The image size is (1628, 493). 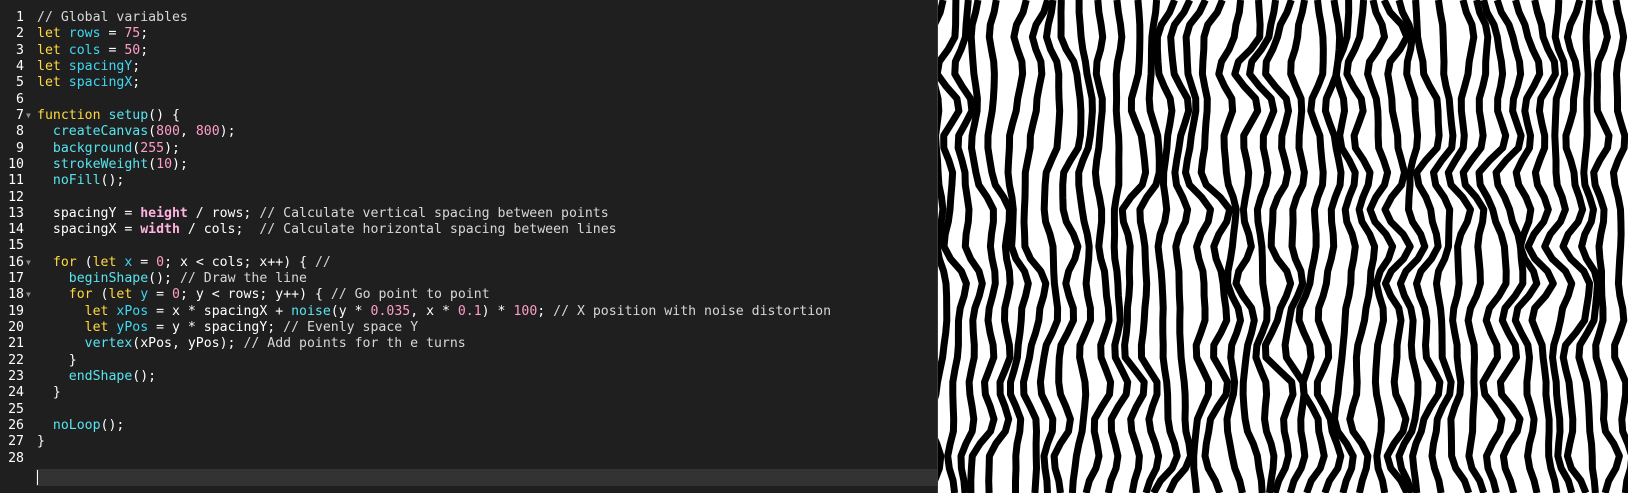 I want to click on code-token: 50, so click(x=132, y=50).